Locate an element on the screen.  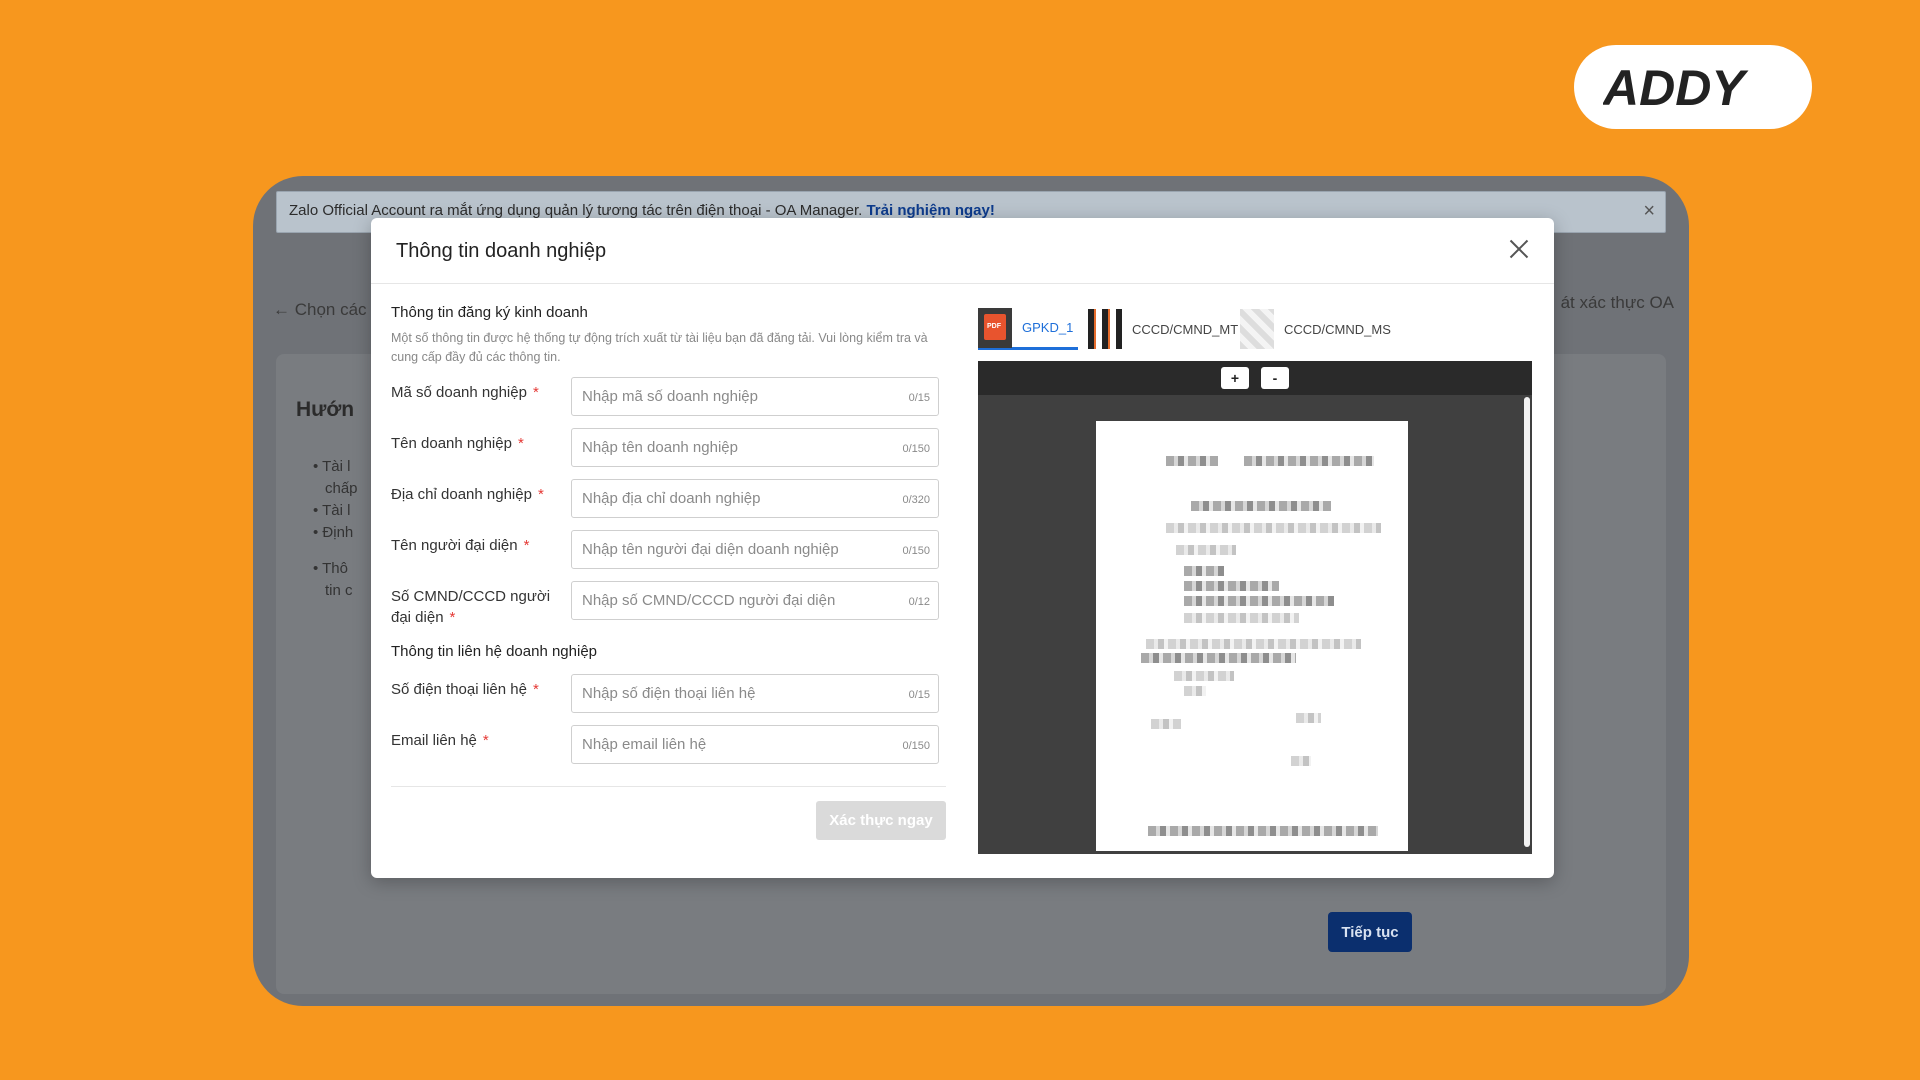
verify-button: Xác thực ngay is located at coordinates (881, 820).